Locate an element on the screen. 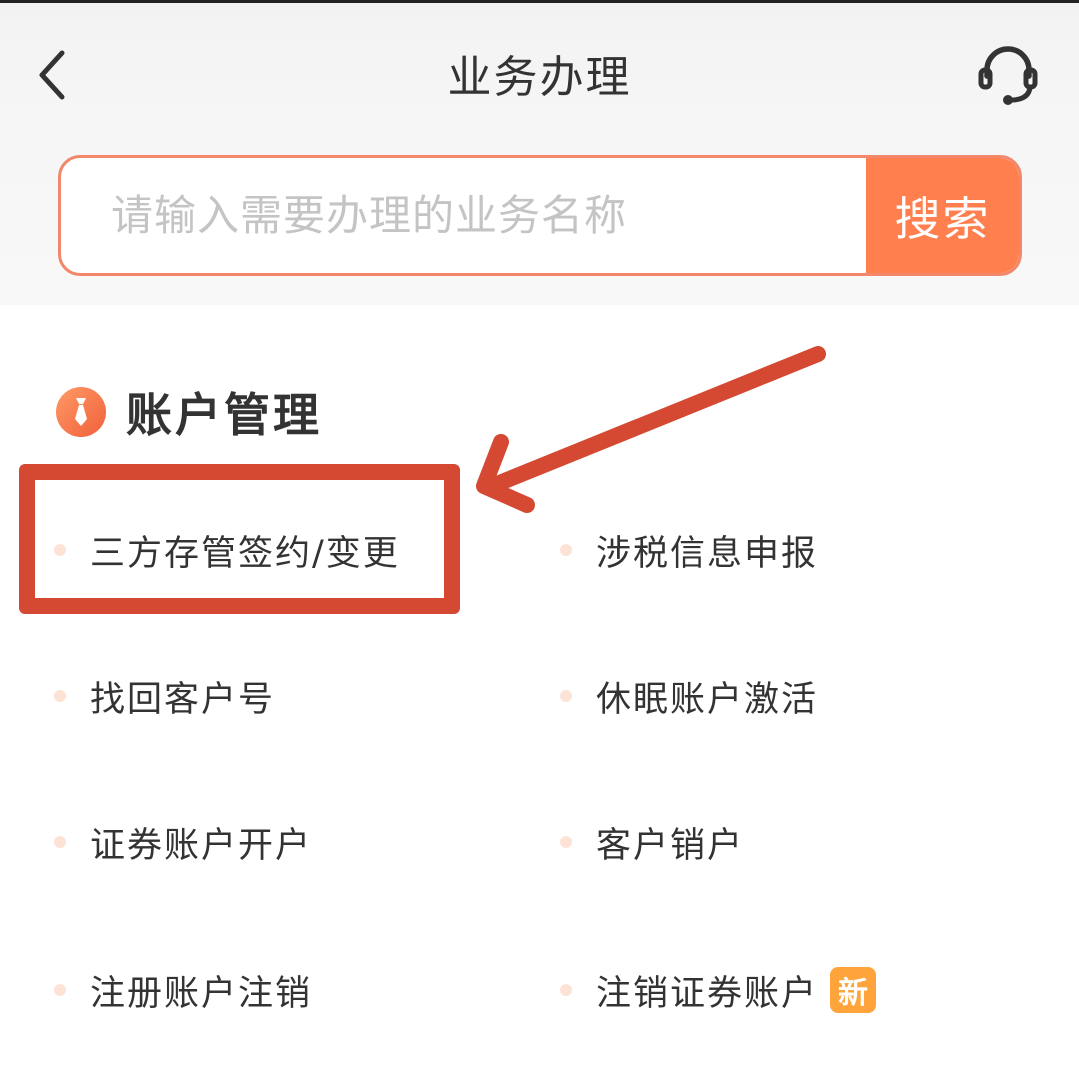 The height and width of the screenshot is (1069, 1079). service-item-label: 三方存管签约/变更 is located at coordinates (245, 553).